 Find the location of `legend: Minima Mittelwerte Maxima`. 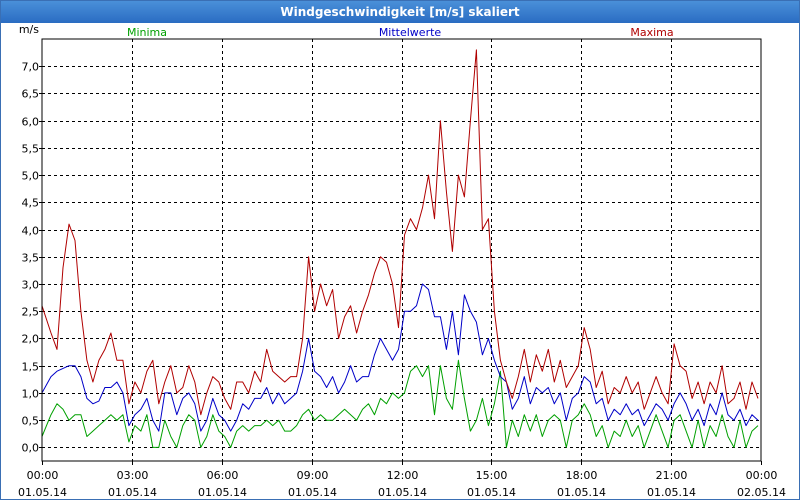

legend: Minima Mittelwerte Maxima is located at coordinates (400, 32).